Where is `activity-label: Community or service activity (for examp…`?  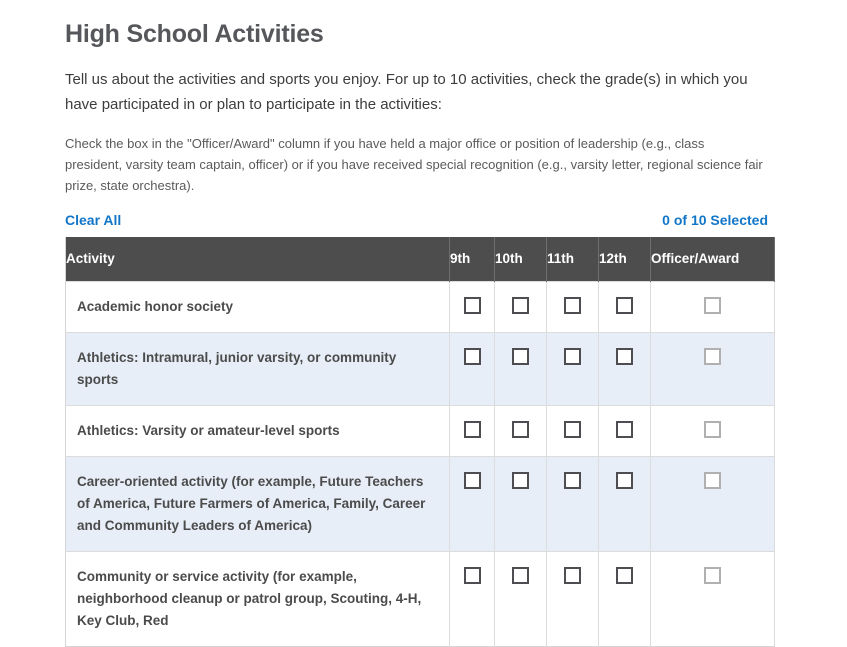
activity-label: Community or service activity (for examp… is located at coordinates (257, 599).